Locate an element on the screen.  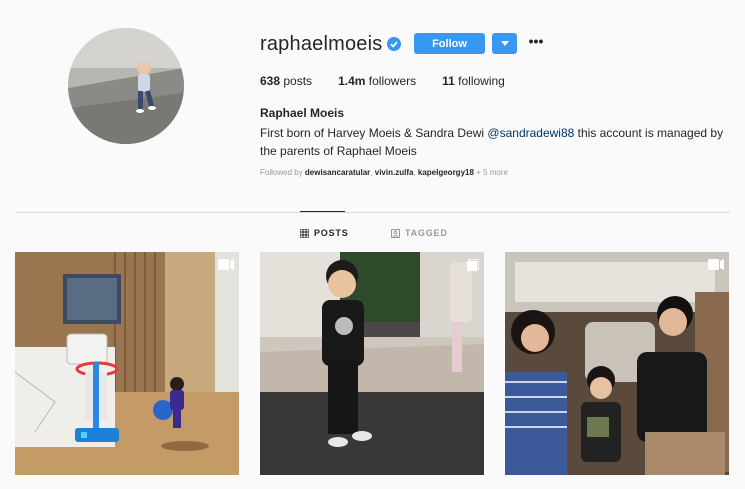
following-stat: 11 following is located at coordinates (473, 81).